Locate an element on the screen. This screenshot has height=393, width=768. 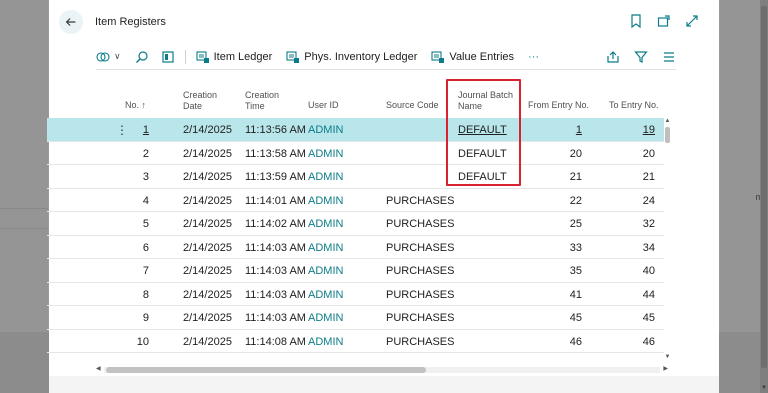
column-header-from-entry-no: From Entry No. is located at coordinates (558, 105).